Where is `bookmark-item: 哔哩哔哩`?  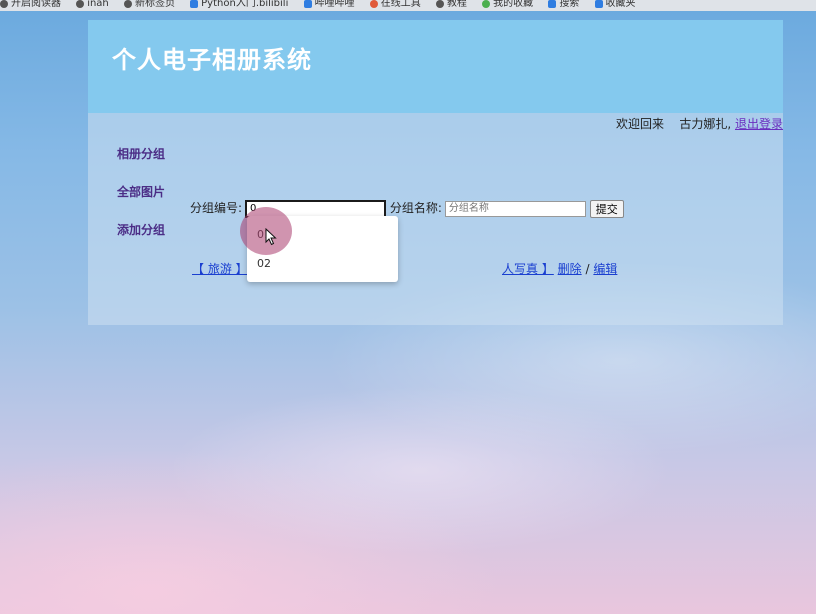 bookmark-item: 哔哩哔哩 is located at coordinates (329, 4).